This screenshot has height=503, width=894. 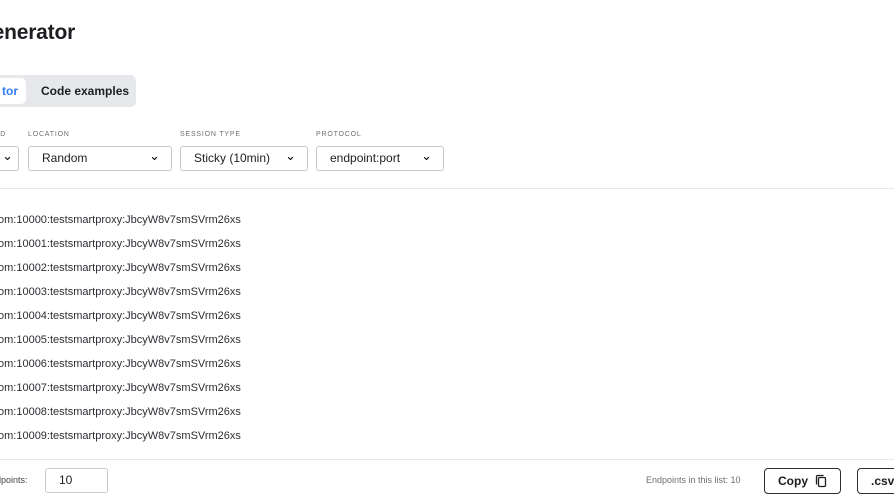 I want to click on copy-button-label: Copy, so click(x=793, y=481).